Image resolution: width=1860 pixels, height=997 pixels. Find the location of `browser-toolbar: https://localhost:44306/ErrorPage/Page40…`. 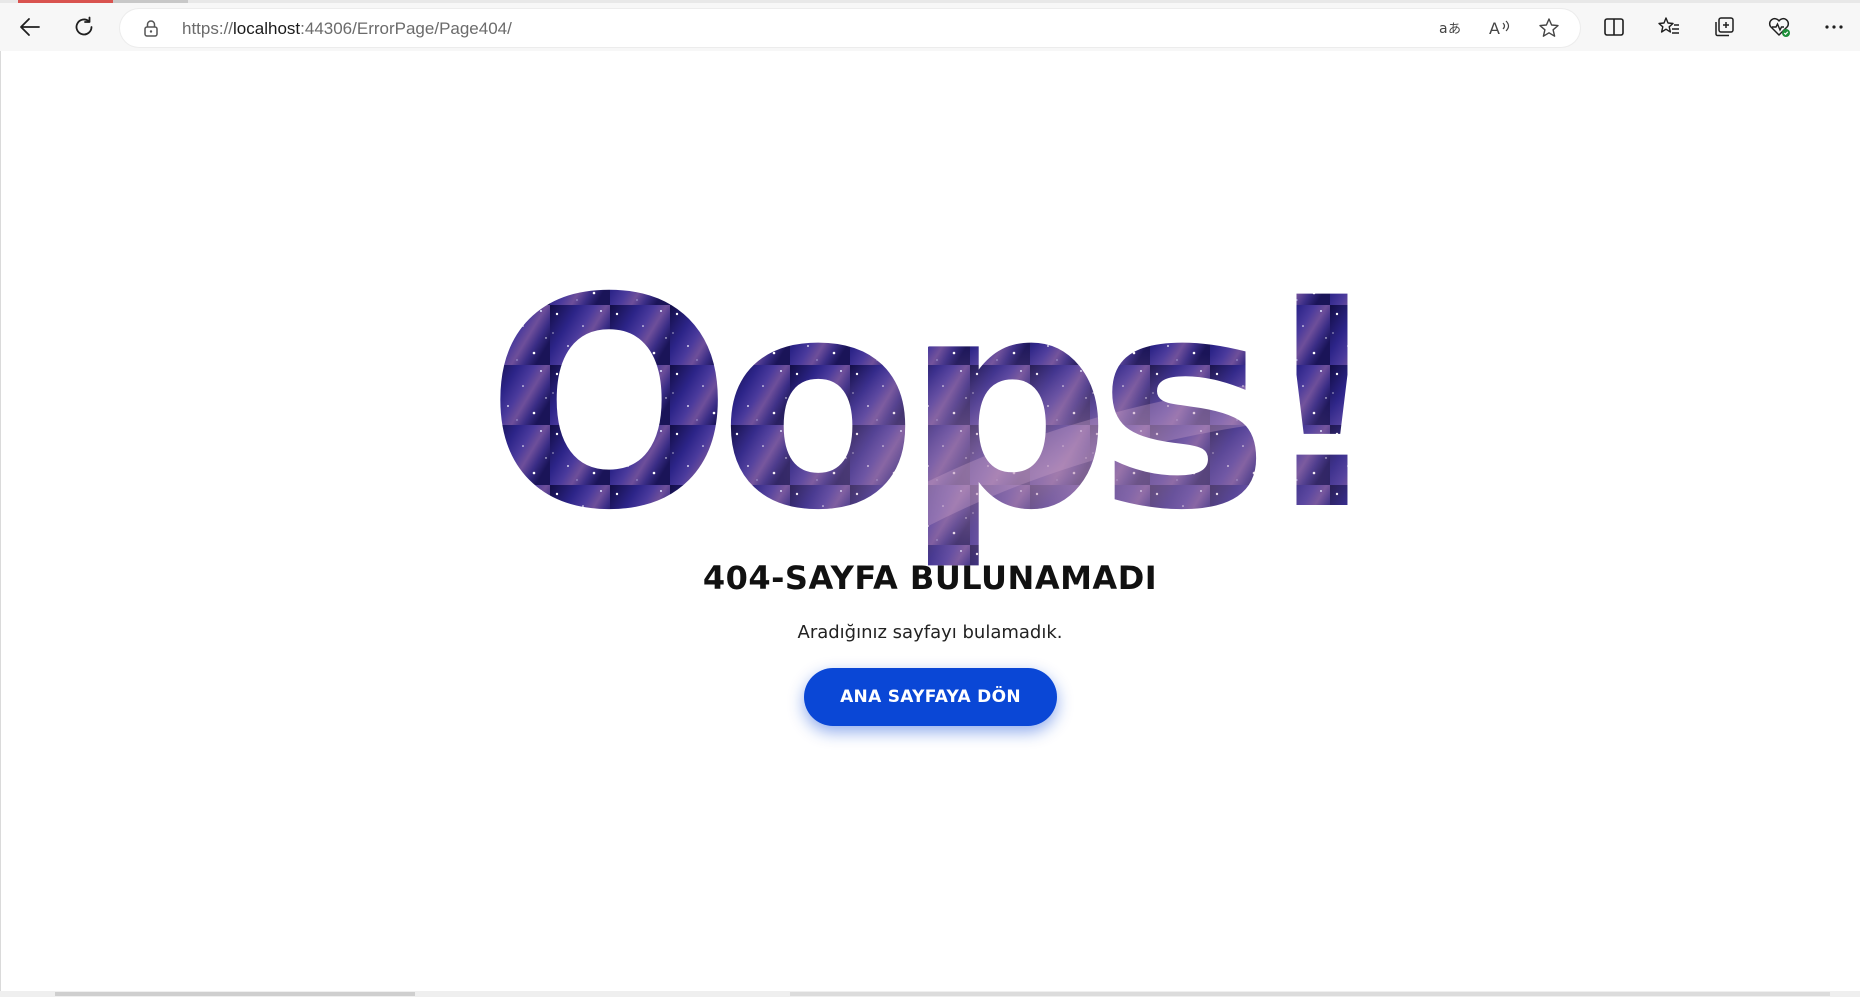

browser-toolbar: https://localhost:44306/ErrorPage/Page40… is located at coordinates (930, 27).